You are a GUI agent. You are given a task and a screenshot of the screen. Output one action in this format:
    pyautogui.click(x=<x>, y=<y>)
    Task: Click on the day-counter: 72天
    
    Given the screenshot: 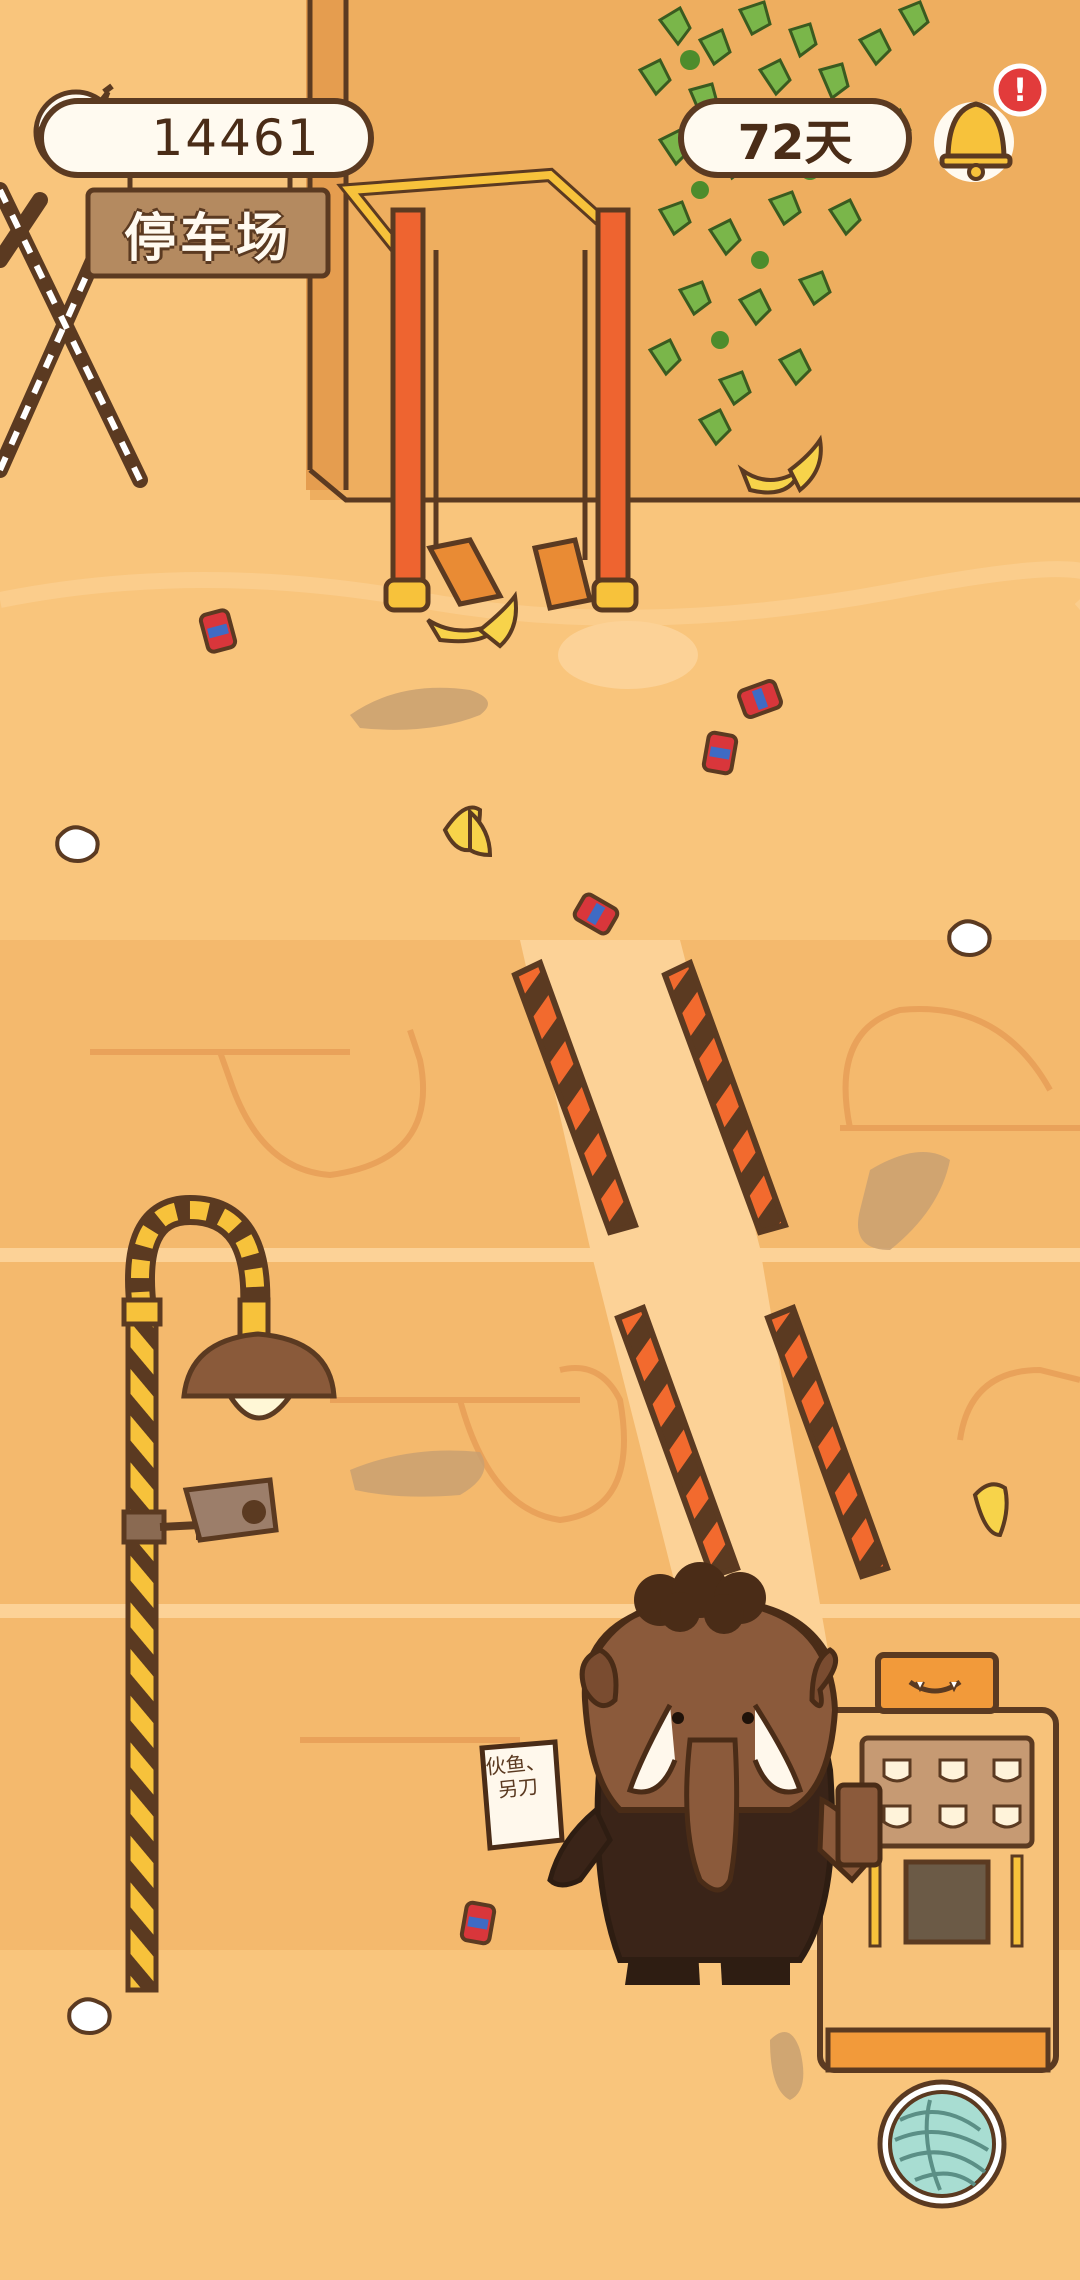 What is the action you would take?
    pyautogui.click(x=795, y=138)
    